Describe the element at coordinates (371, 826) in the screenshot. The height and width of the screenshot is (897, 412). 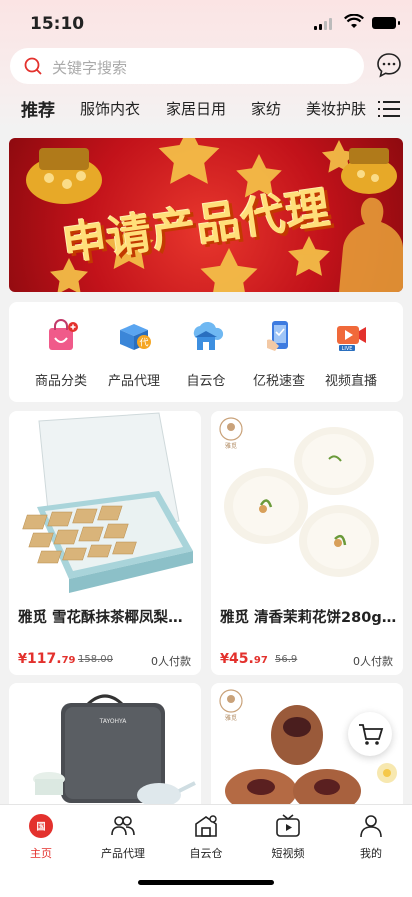
I see `person-icon` at that location.